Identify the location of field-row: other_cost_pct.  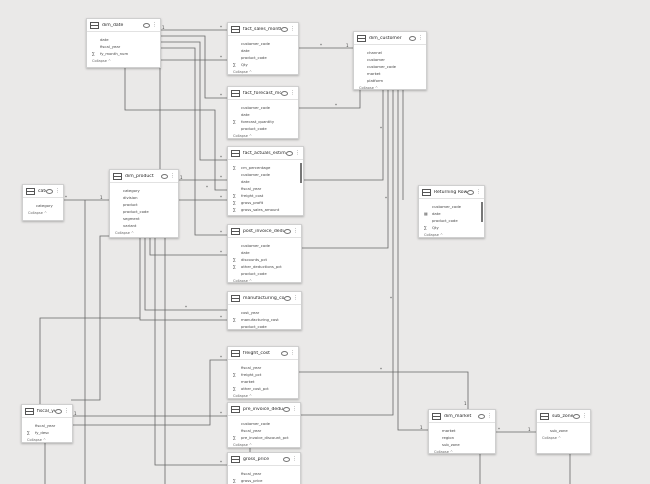
(263, 388).